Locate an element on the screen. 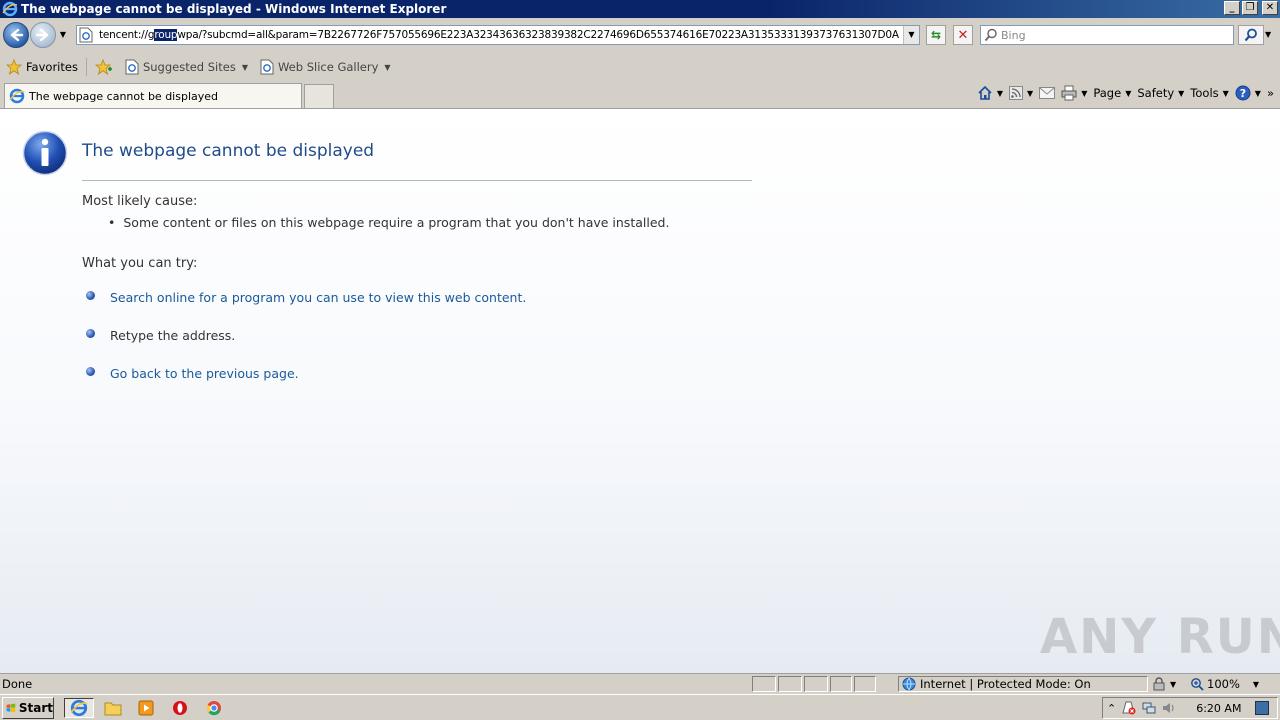  page-menu: Page ▼ is located at coordinates (1112, 93).